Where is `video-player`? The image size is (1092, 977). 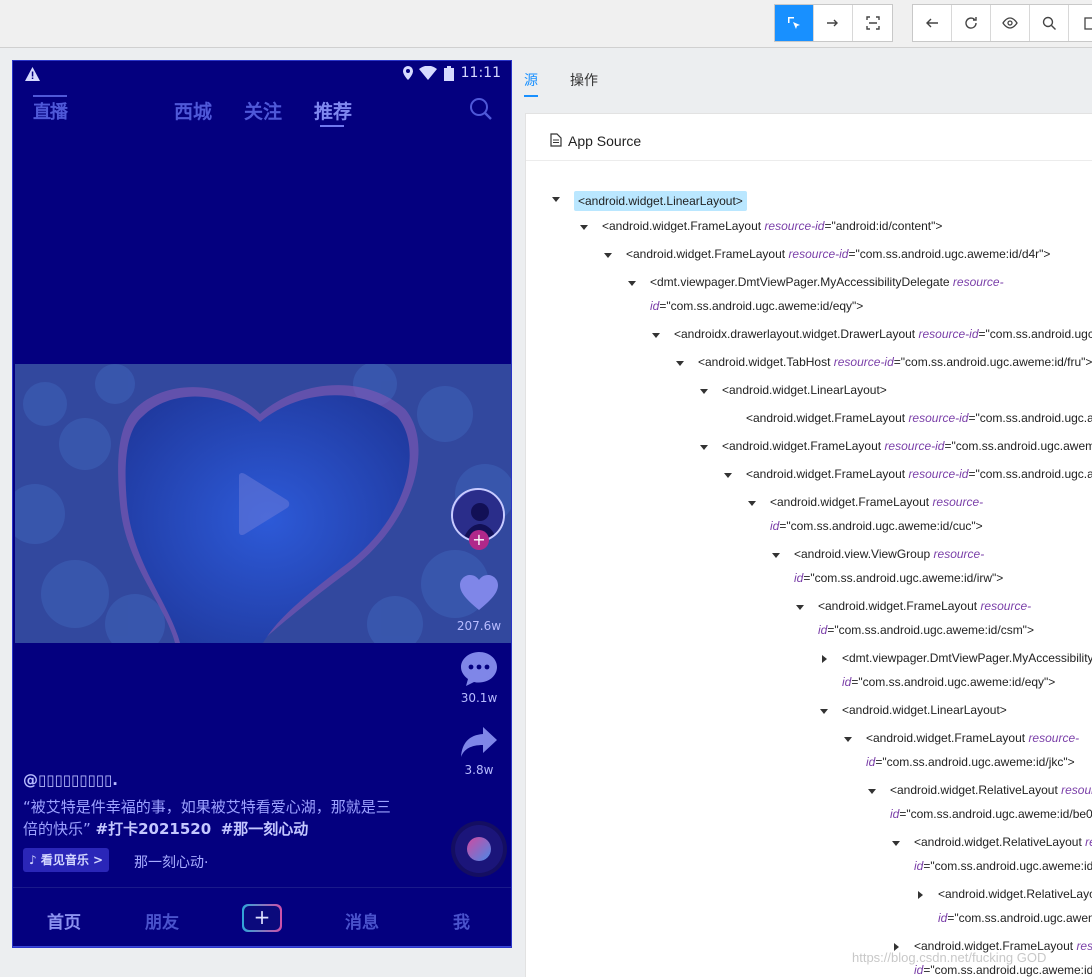 video-player is located at coordinates (263, 503).